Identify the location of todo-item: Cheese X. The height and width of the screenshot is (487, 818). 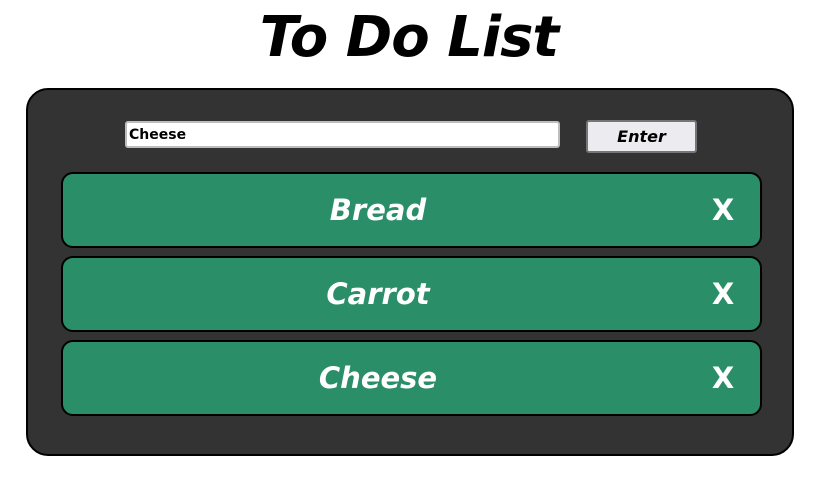
(411, 378).